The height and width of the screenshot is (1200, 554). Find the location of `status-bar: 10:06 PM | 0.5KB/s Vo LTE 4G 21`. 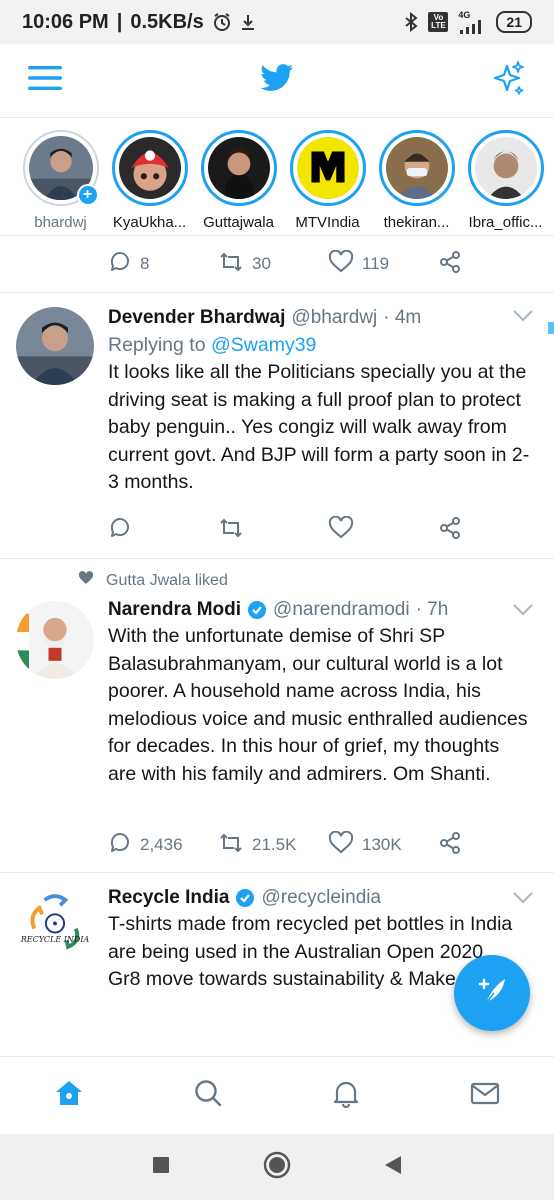

status-bar: 10:06 PM | 0.5KB/s Vo LTE 4G 21 is located at coordinates (277, 22).